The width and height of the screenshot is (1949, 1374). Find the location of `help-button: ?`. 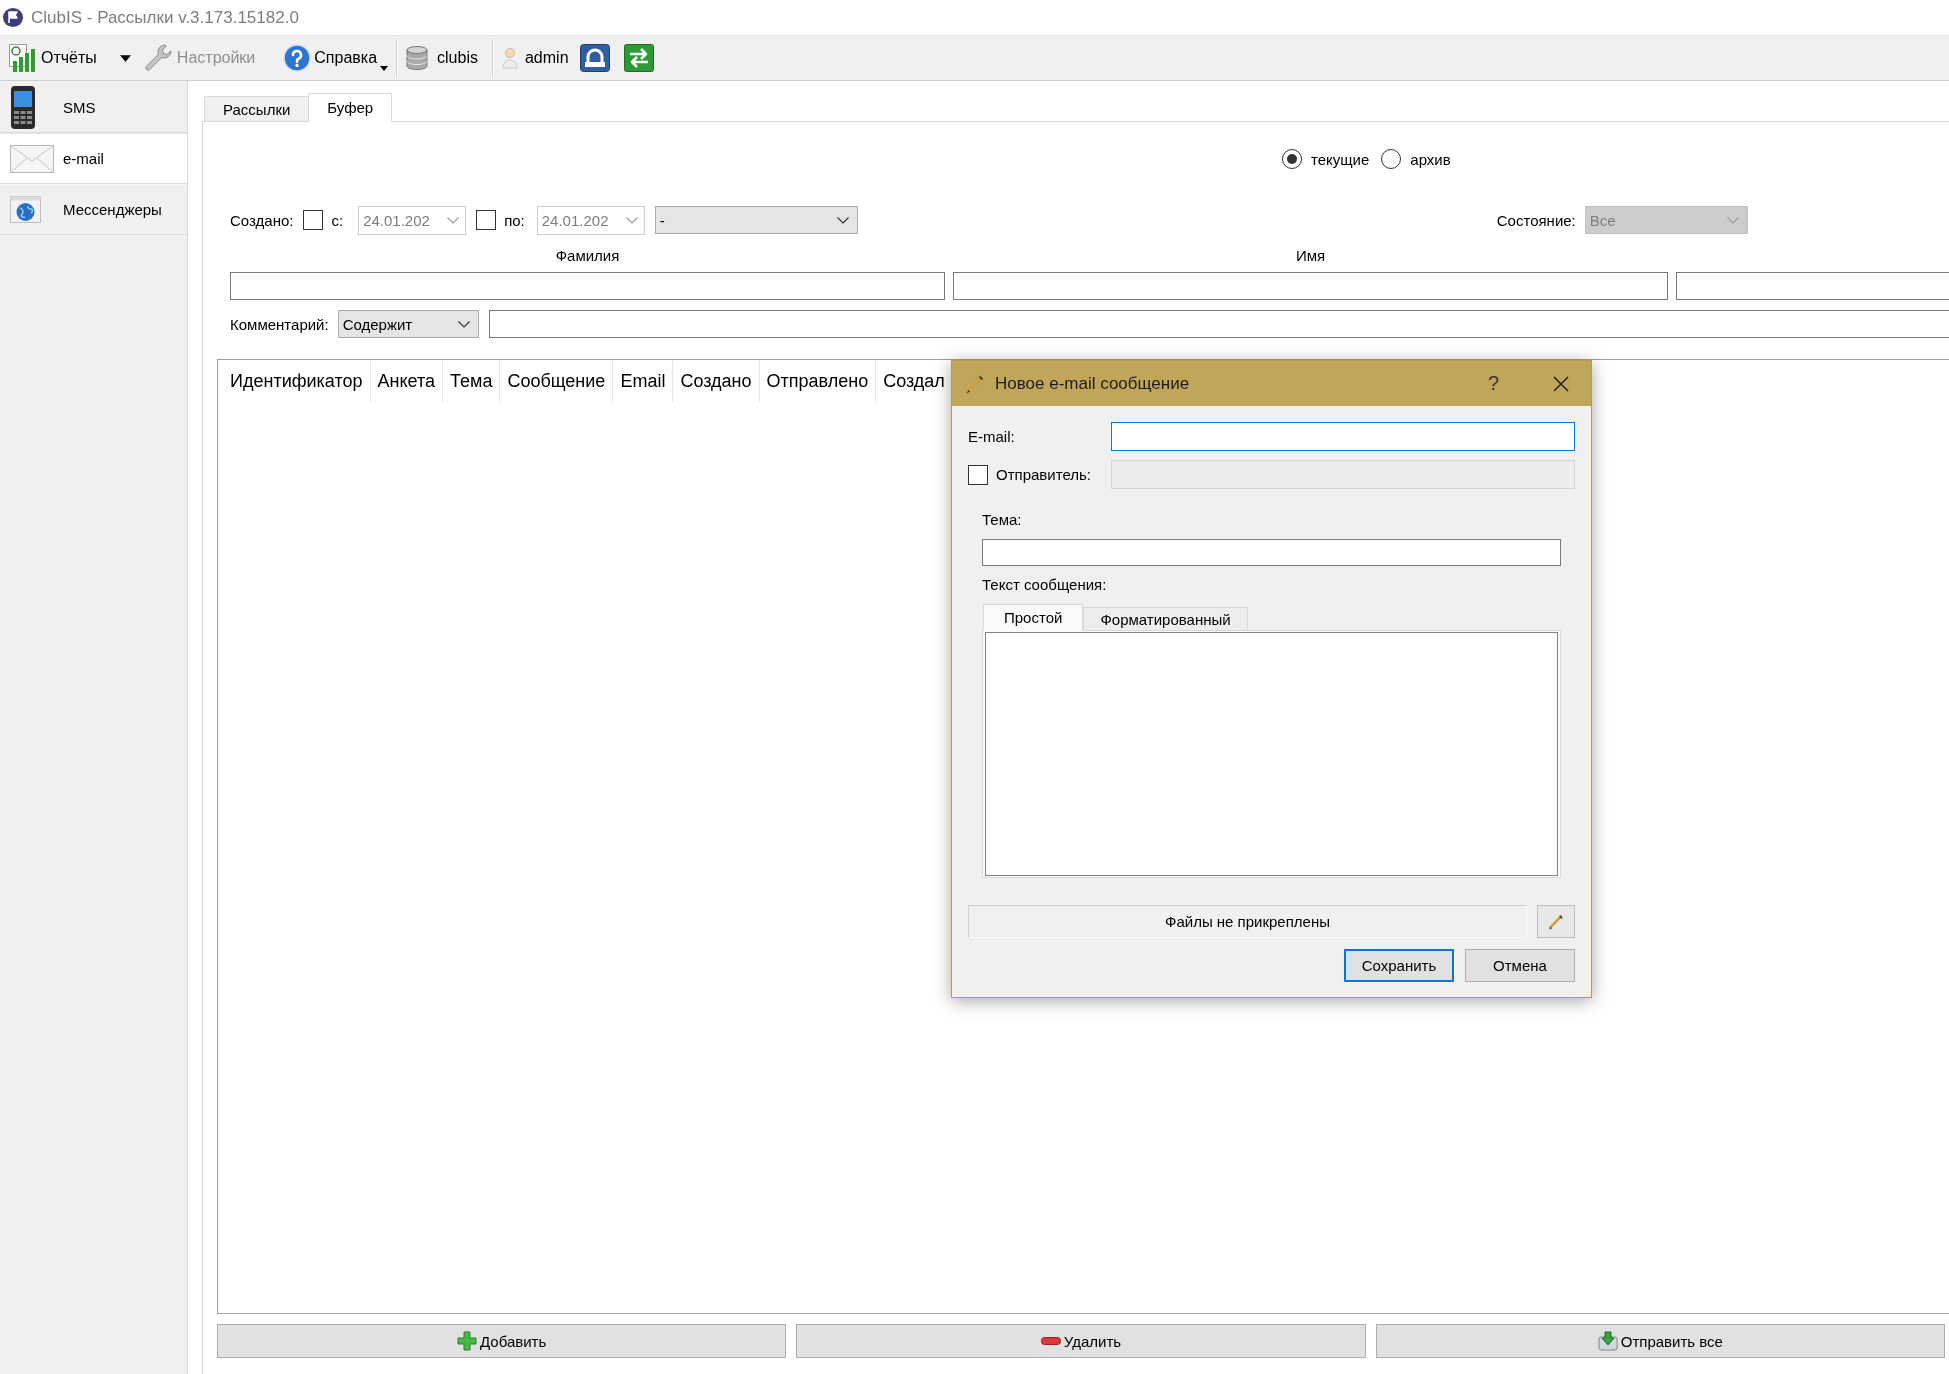

help-button: ? is located at coordinates (1493, 383).